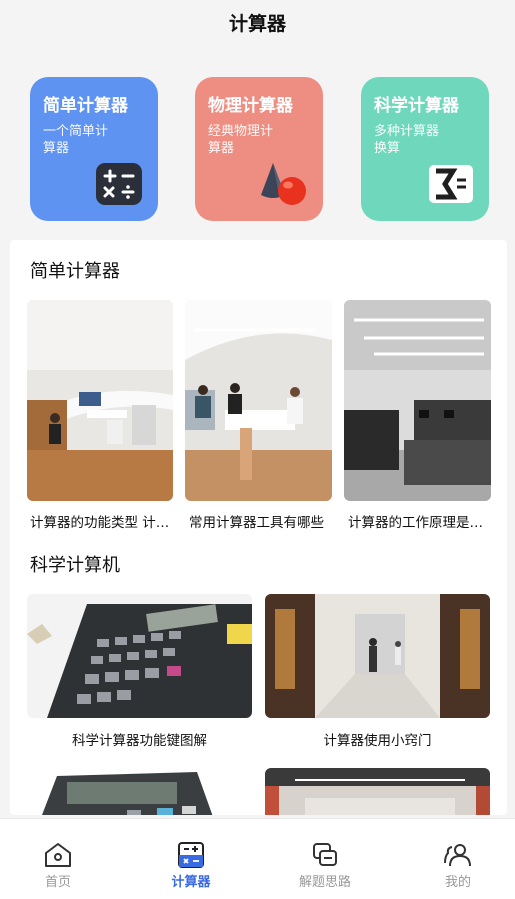 This screenshot has width=515, height=899. I want to click on article-caption: 计算器的功能类型 计算器的种类, so click(101, 523).